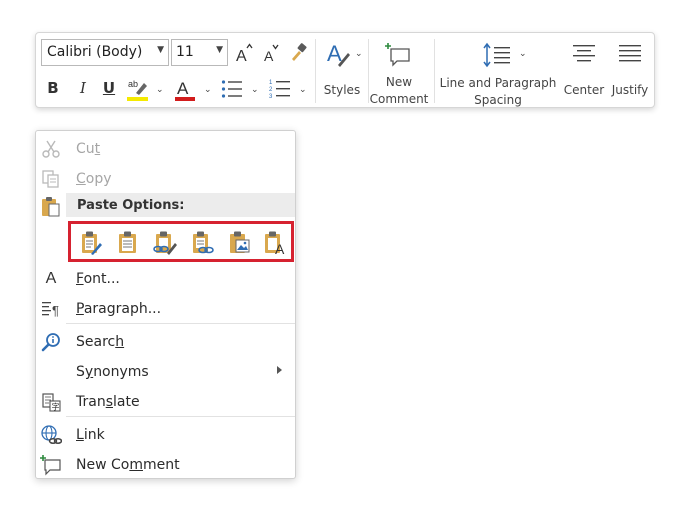  I want to click on line-spacing-label-line2: Spacing, so click(498, 100).